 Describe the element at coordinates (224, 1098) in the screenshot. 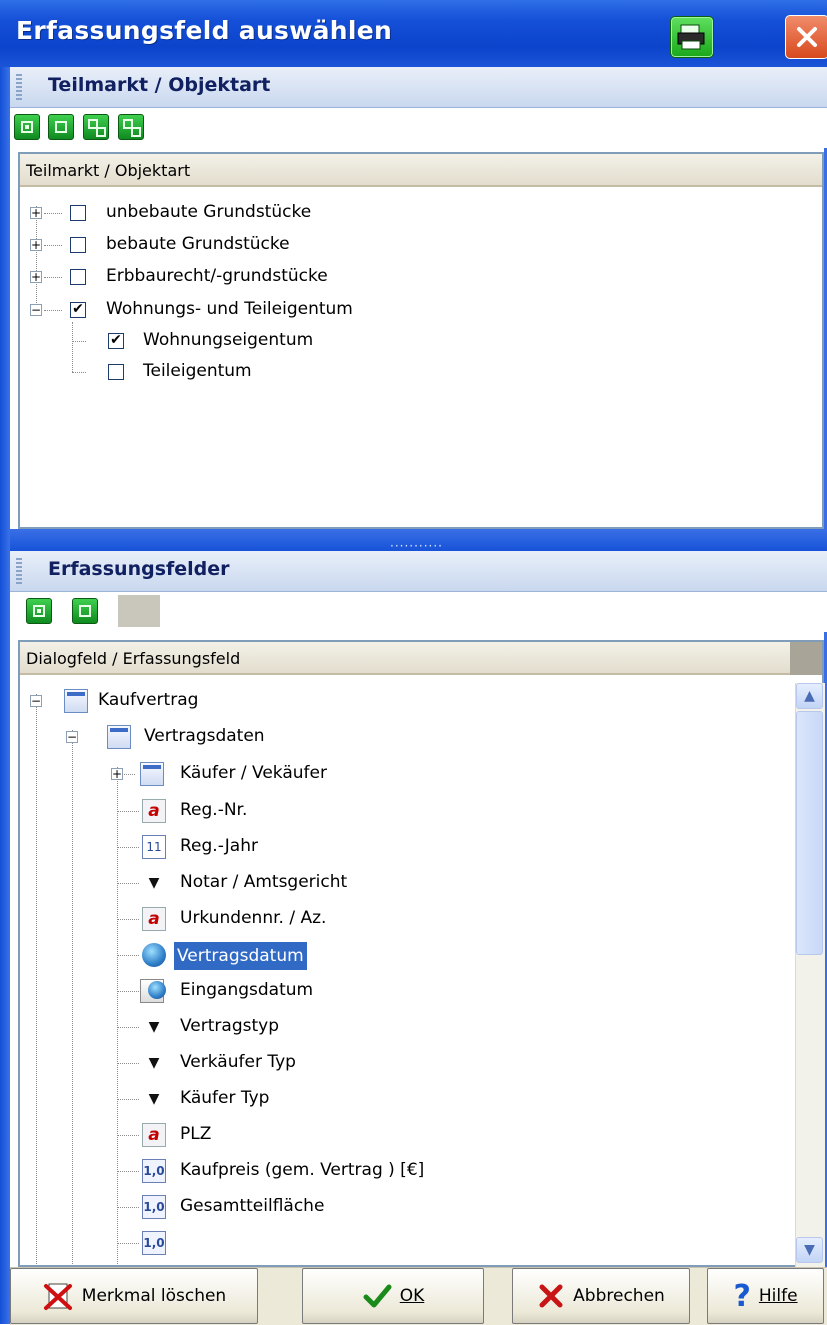

I see `tree-item-label: Käufer Typ` at that location.